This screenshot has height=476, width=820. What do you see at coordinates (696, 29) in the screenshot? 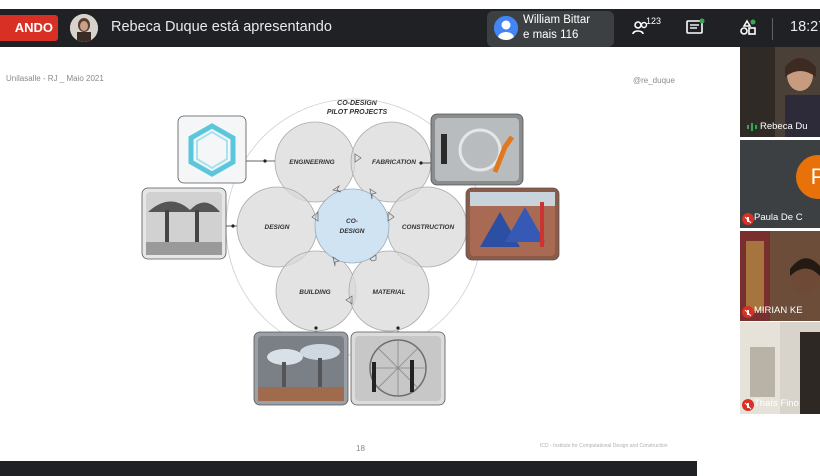
I see `chat-icon` at bounding box center [696, 29].